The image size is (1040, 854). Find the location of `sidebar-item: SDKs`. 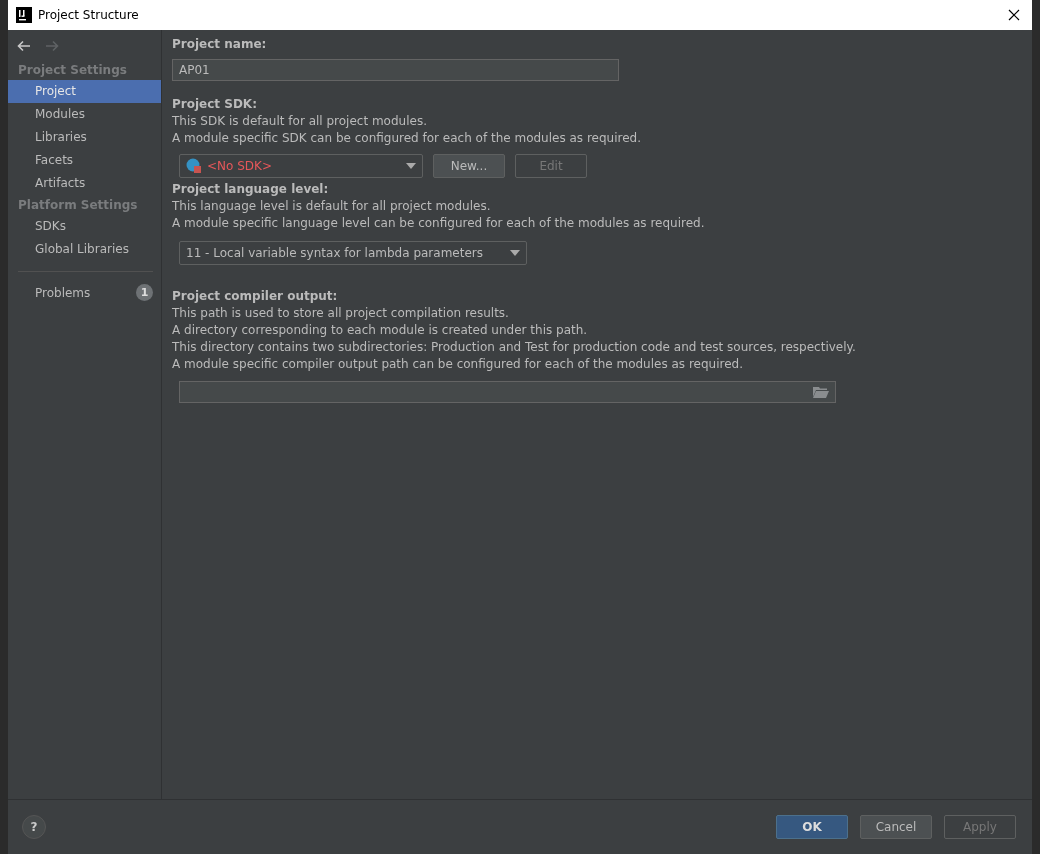

sidebar-item: SDKs is located at coordinates (84, 226).